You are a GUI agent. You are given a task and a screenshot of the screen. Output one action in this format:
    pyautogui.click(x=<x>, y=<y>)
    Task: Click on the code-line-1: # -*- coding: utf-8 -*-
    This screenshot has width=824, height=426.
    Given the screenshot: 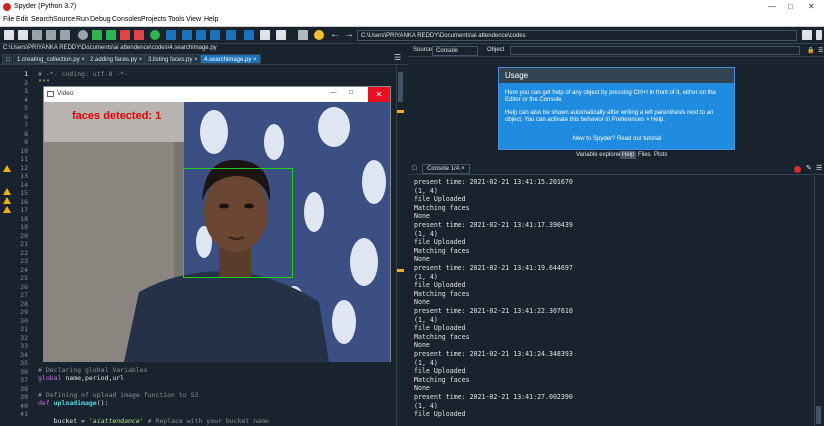 What is the action you would take?
    pyautogui.click(x=83, y=74)
    